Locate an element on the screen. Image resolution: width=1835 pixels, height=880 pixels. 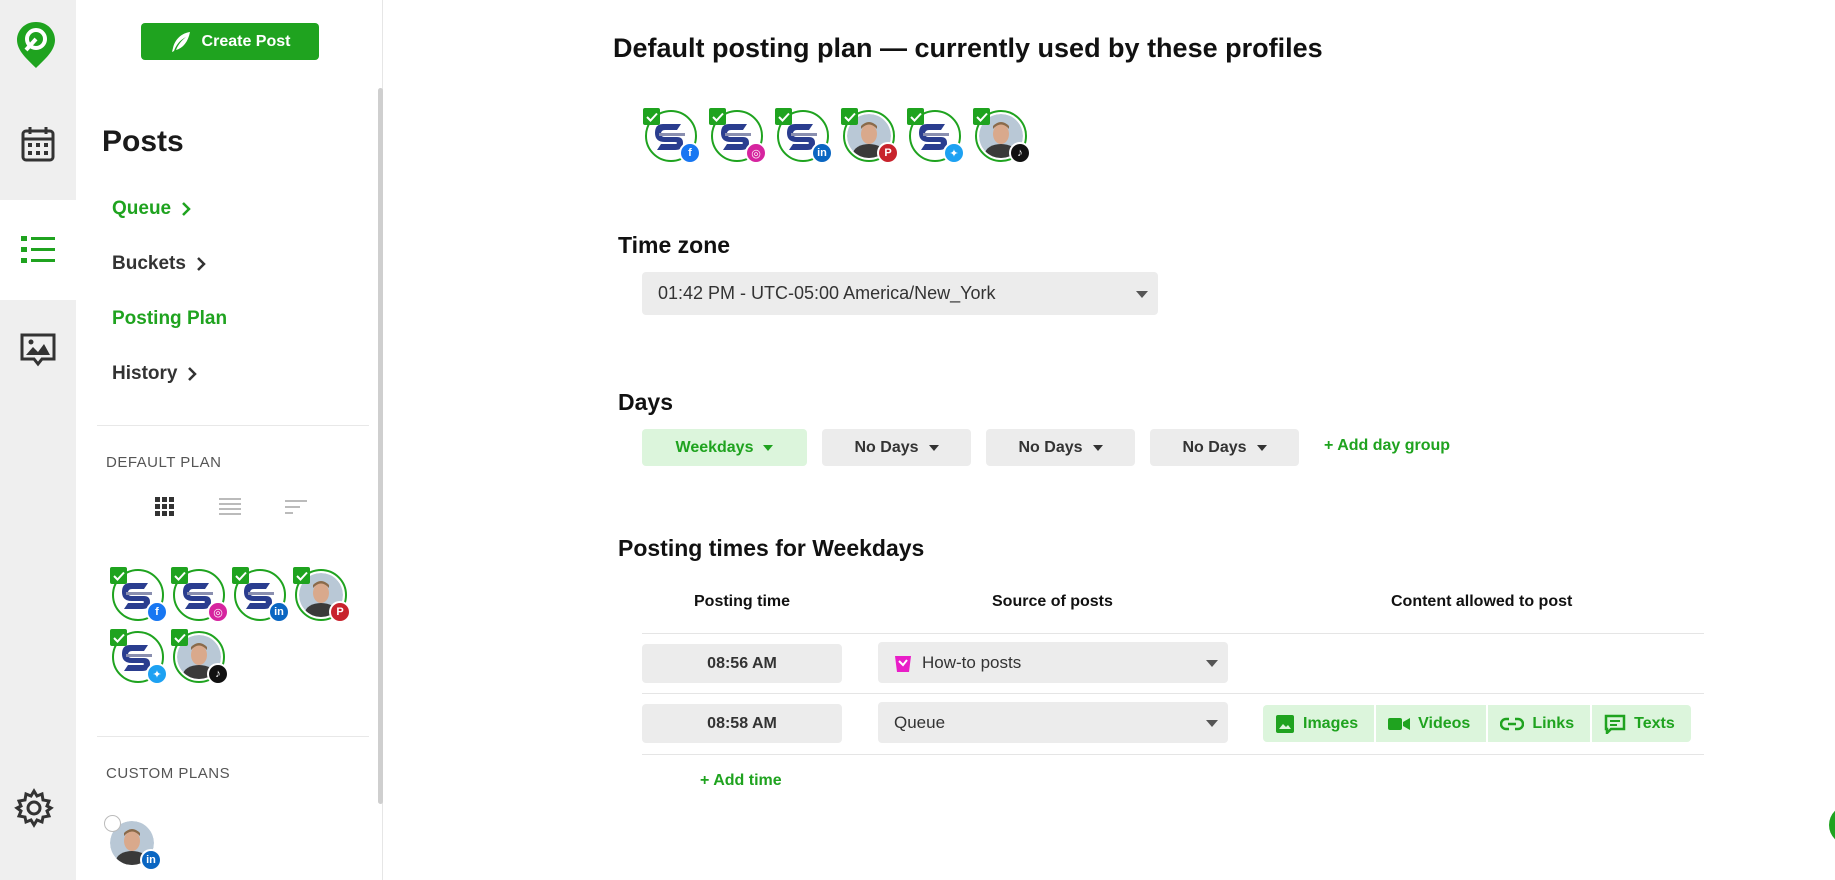
calendar-icon is located at coordinates (38, 144).